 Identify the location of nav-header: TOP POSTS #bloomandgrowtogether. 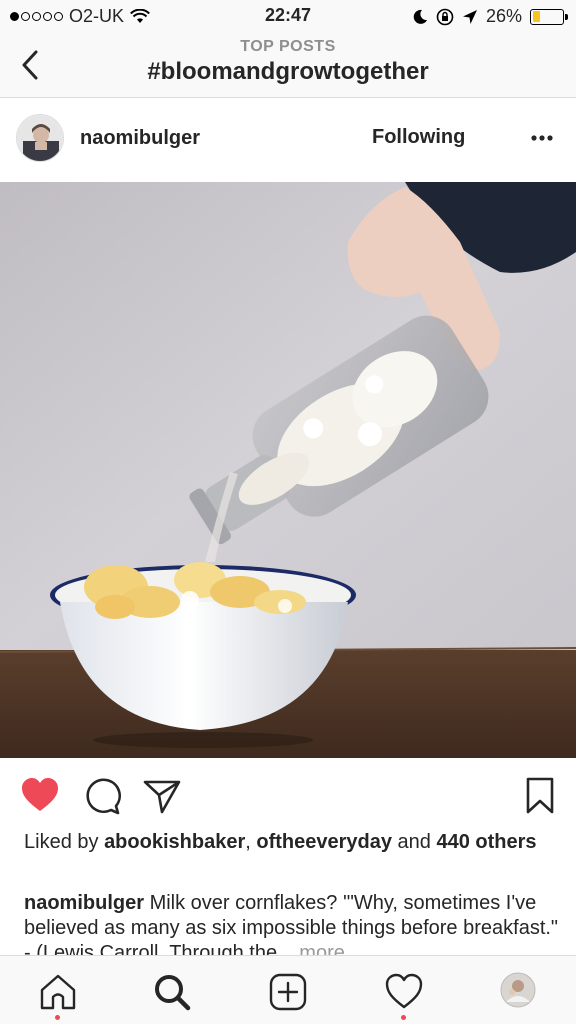
(288, 66).